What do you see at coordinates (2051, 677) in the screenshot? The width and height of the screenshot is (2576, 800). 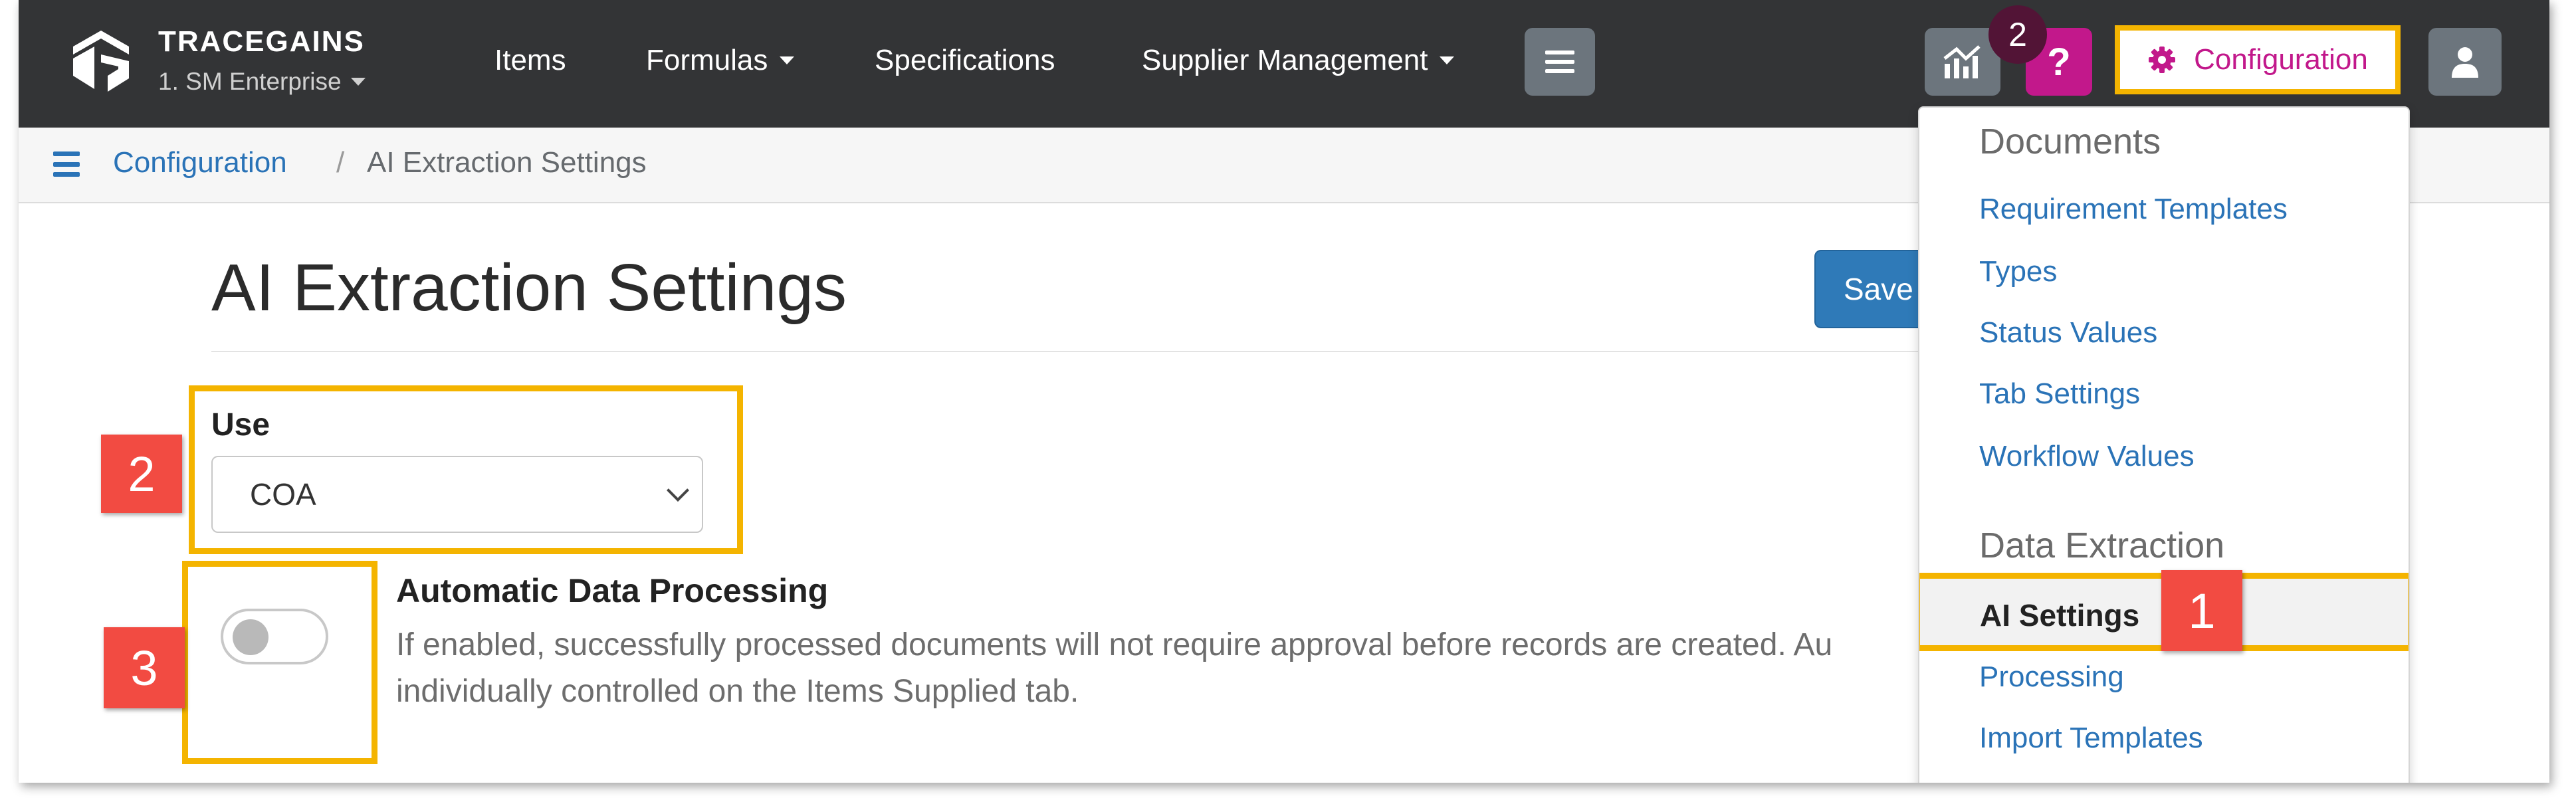 I see `menu-item-processing: Processing` at bounding box center [2051, 677].